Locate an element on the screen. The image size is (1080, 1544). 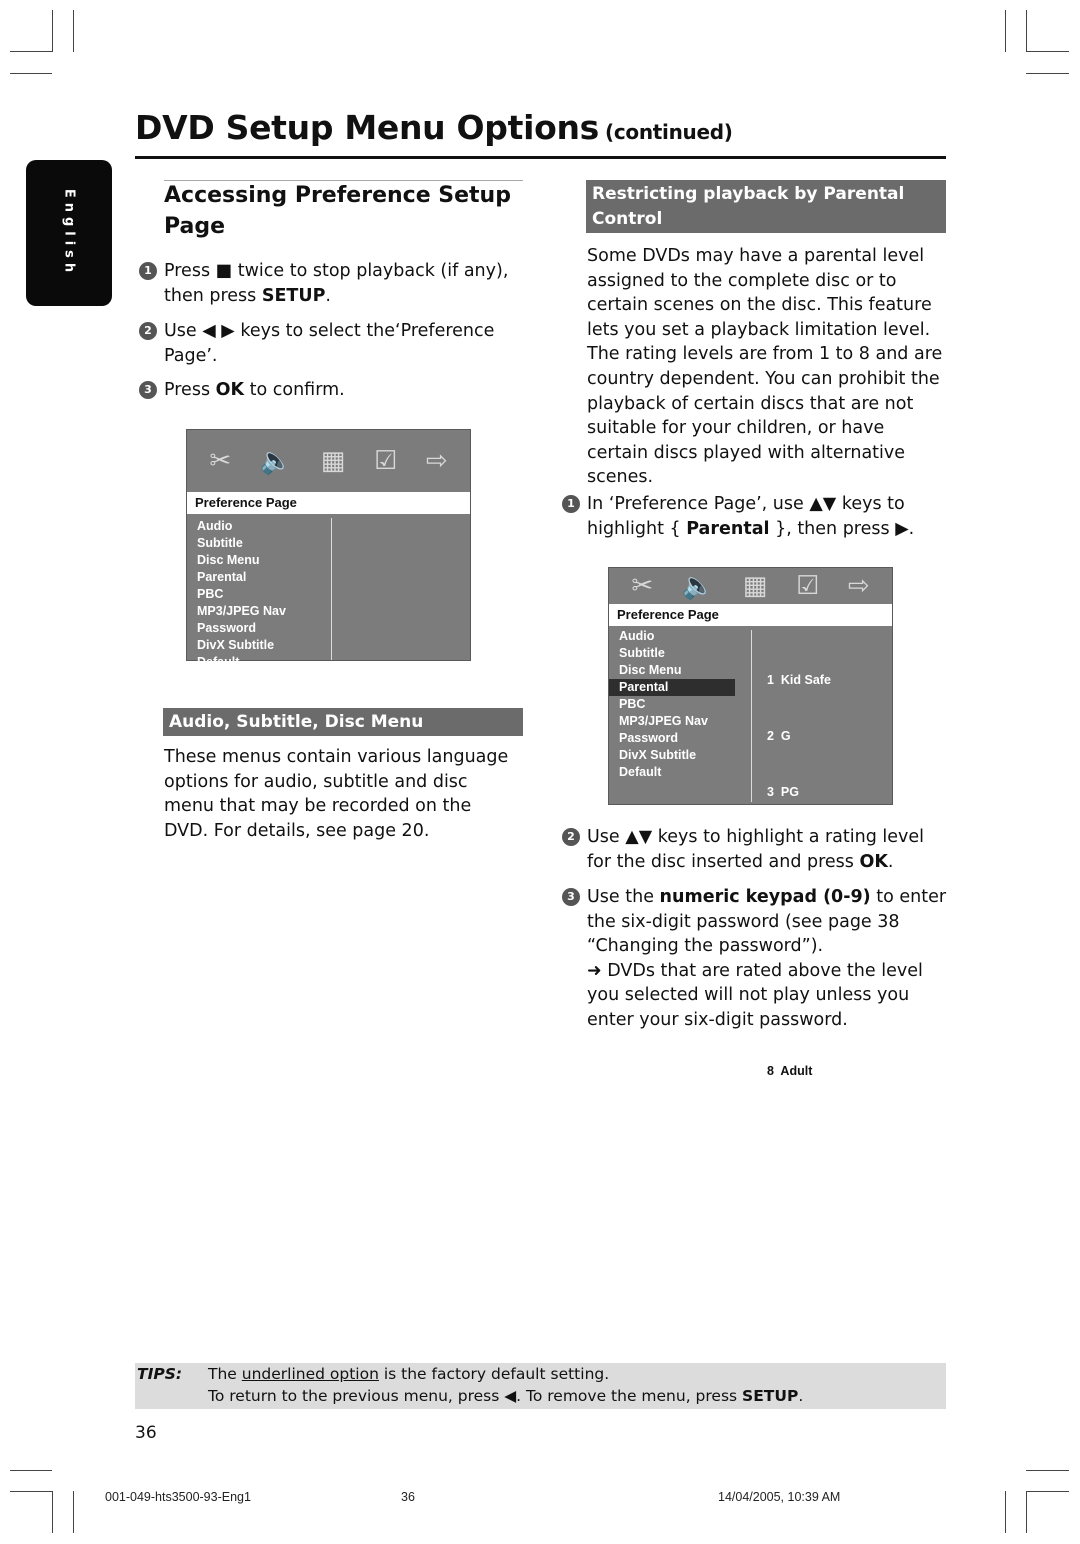
tips-text: . is located at coordinates (801, 1396).